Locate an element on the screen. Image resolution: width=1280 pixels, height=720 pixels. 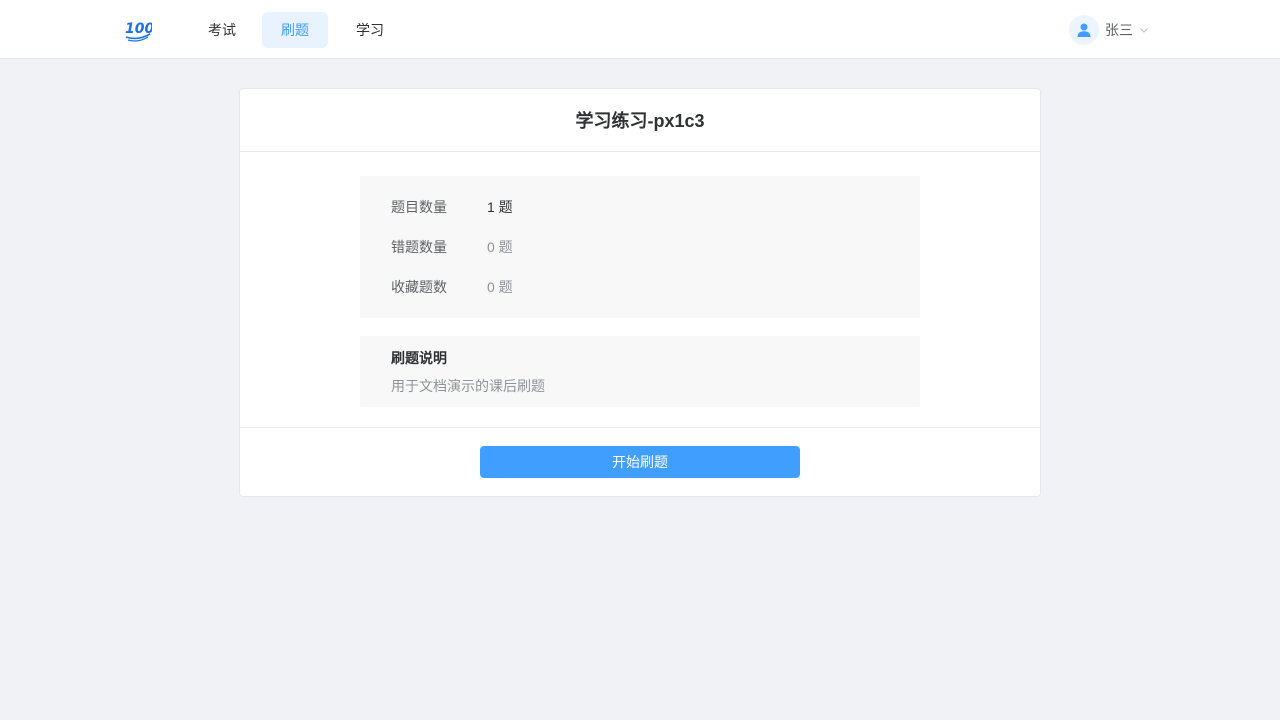
nav-study: 学习 is located at coordinates (370, 30).